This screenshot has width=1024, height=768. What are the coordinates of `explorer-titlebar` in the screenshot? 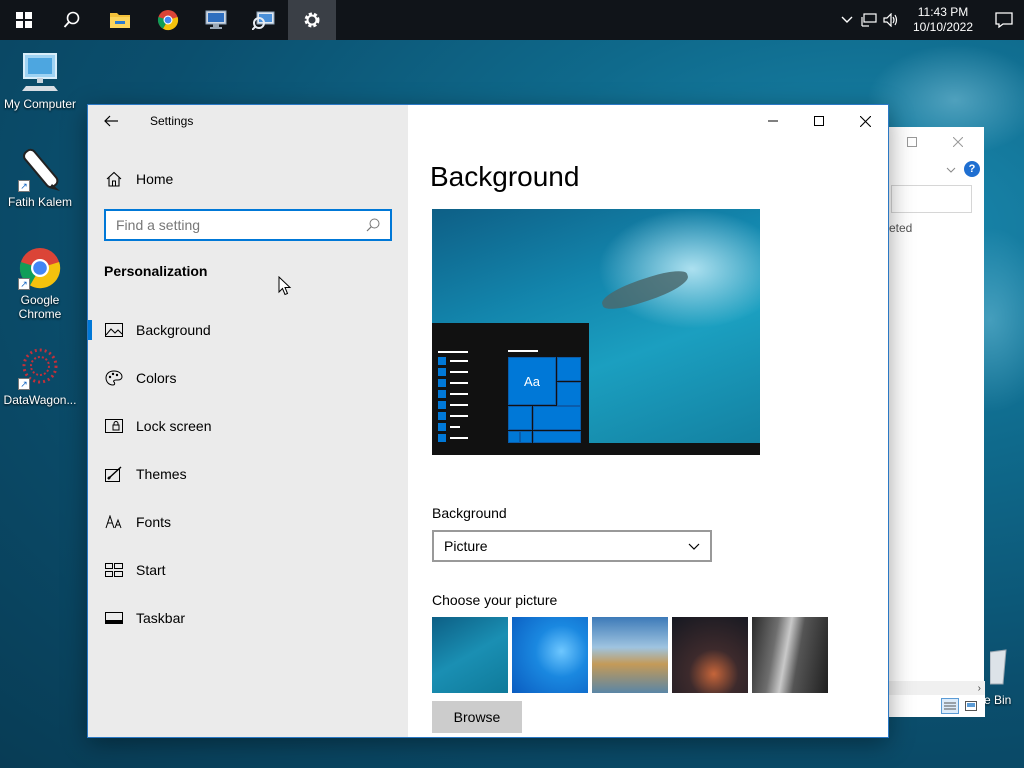 It's located at (936, 142).